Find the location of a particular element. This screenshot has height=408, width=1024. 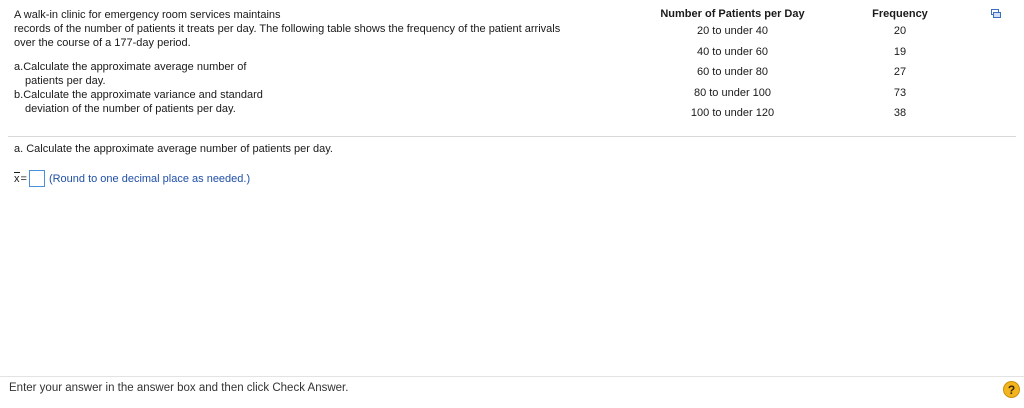

table-cell-frequency: 20 is located at coordinates (900, 31).